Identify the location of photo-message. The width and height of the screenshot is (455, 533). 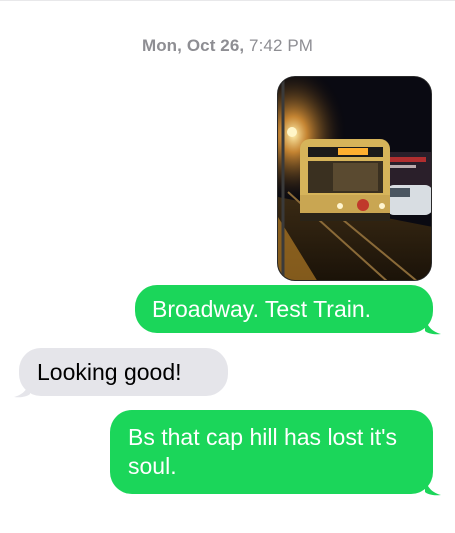
(354, 178).